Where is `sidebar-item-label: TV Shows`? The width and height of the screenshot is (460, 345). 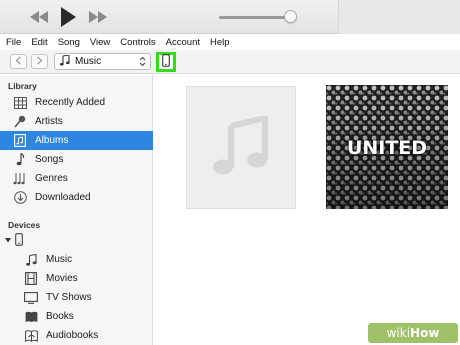
sidebar-item-label: TV Shows is located at coordinates (69, 297).